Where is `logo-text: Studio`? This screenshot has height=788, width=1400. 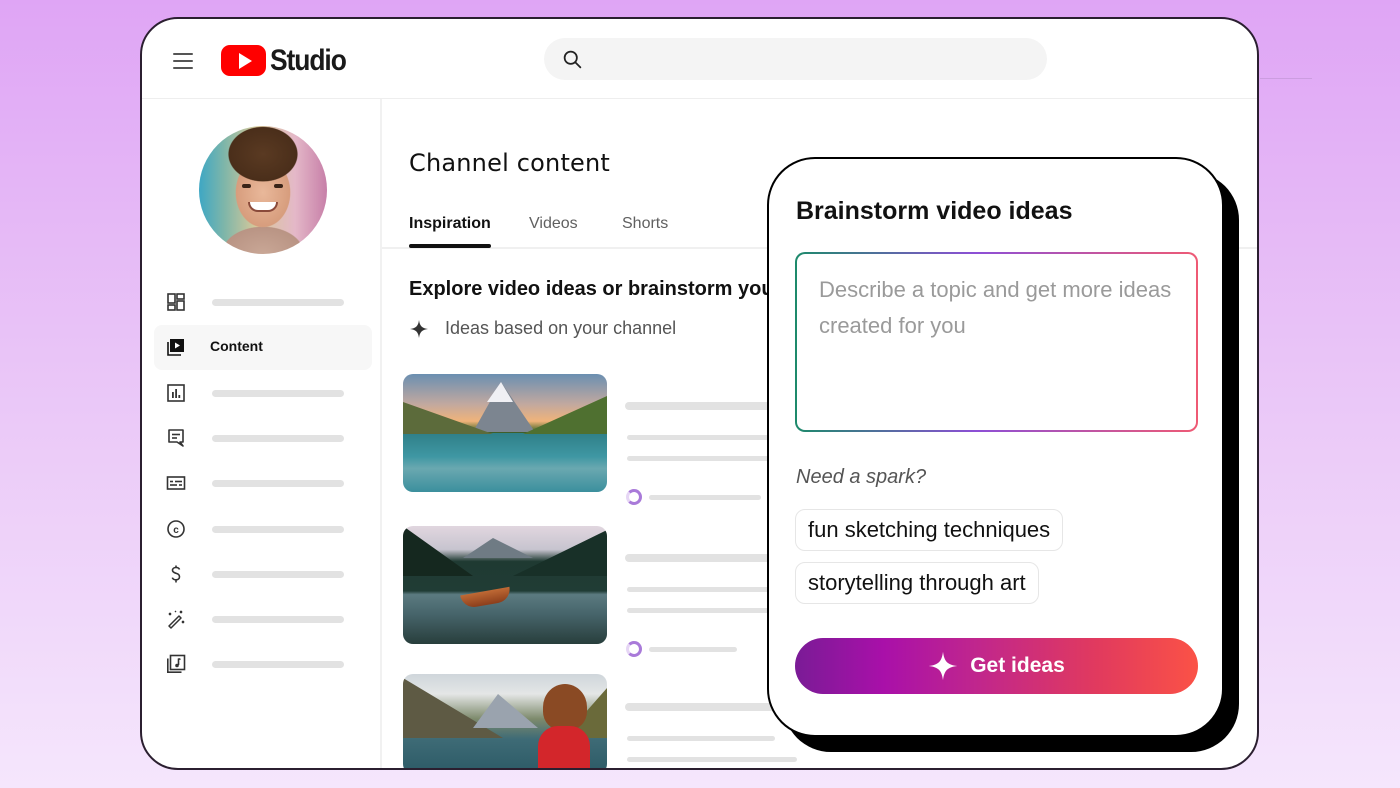 logo-text: Studio is located at coordinates (308, 60).